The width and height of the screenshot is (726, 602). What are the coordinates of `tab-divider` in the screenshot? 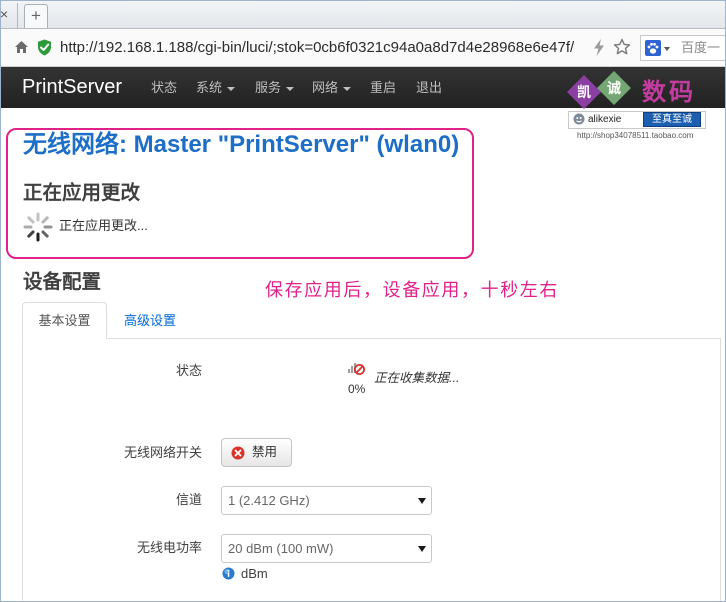 It's located at (17, 15).